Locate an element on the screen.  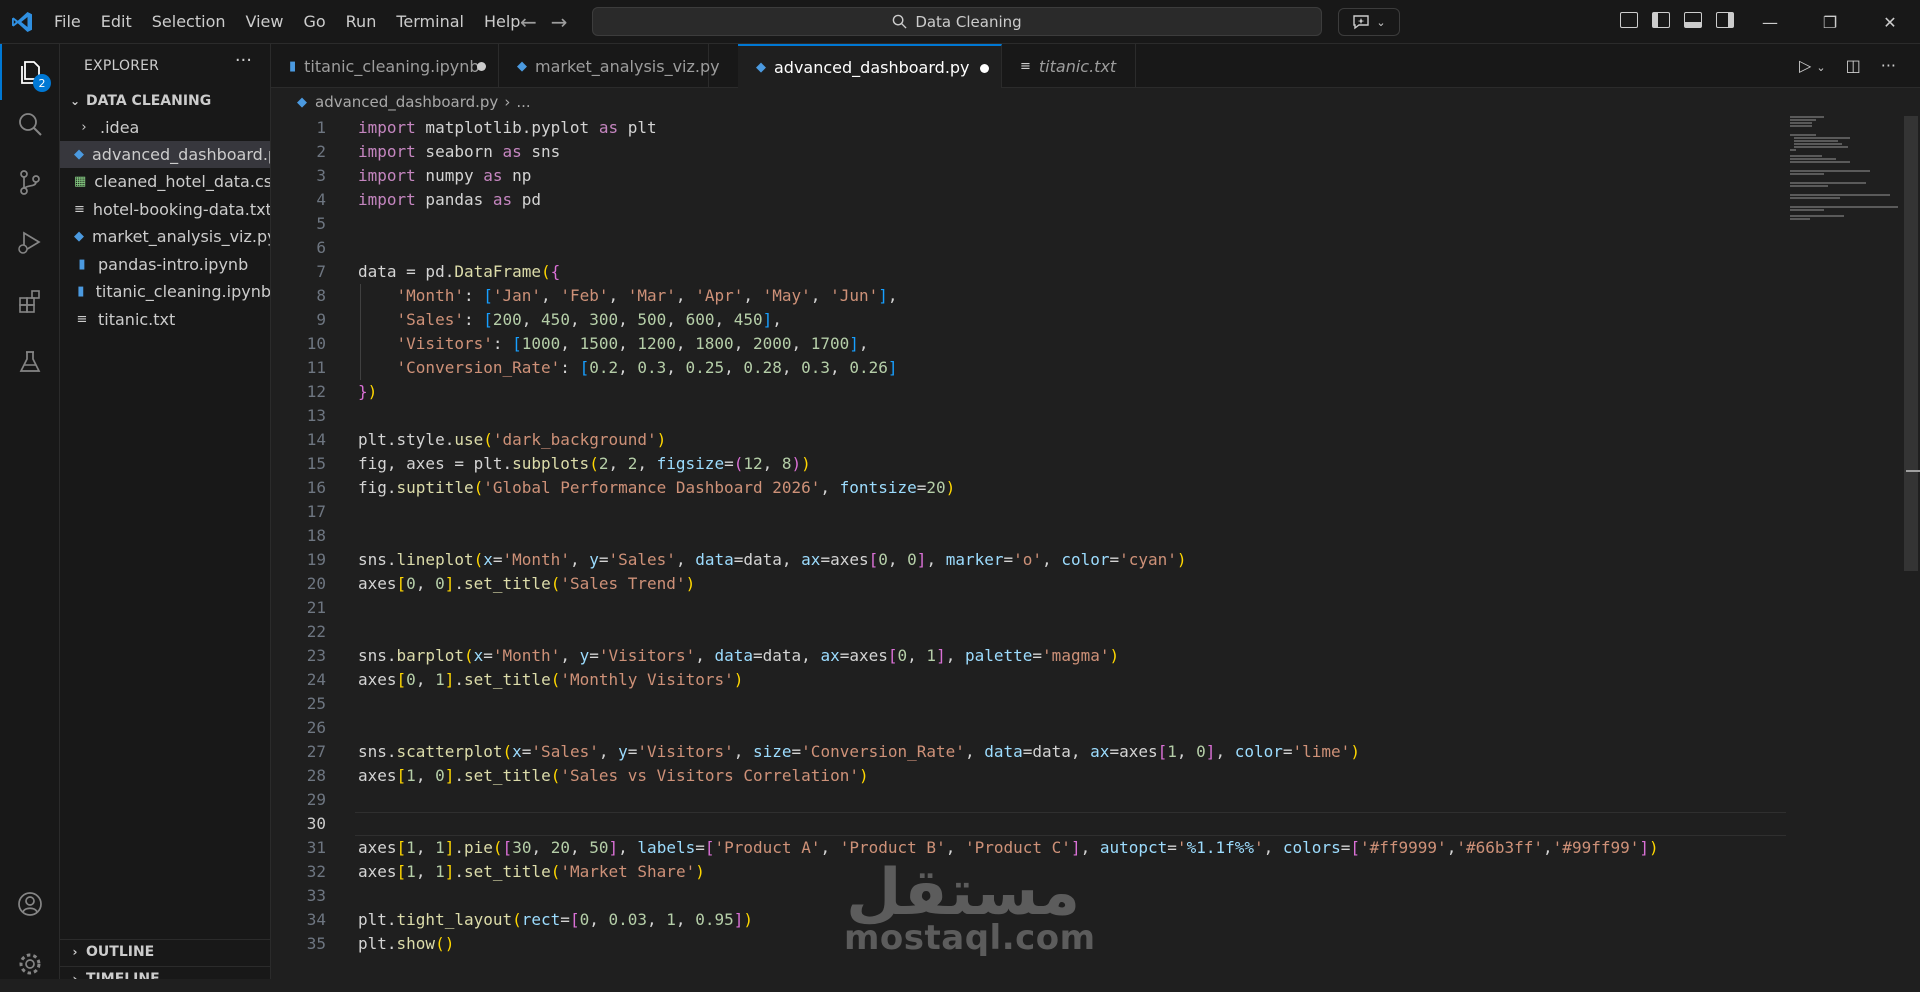
tree-item-label: hotel-booking-data.txt is located at coordinates (181, 209).